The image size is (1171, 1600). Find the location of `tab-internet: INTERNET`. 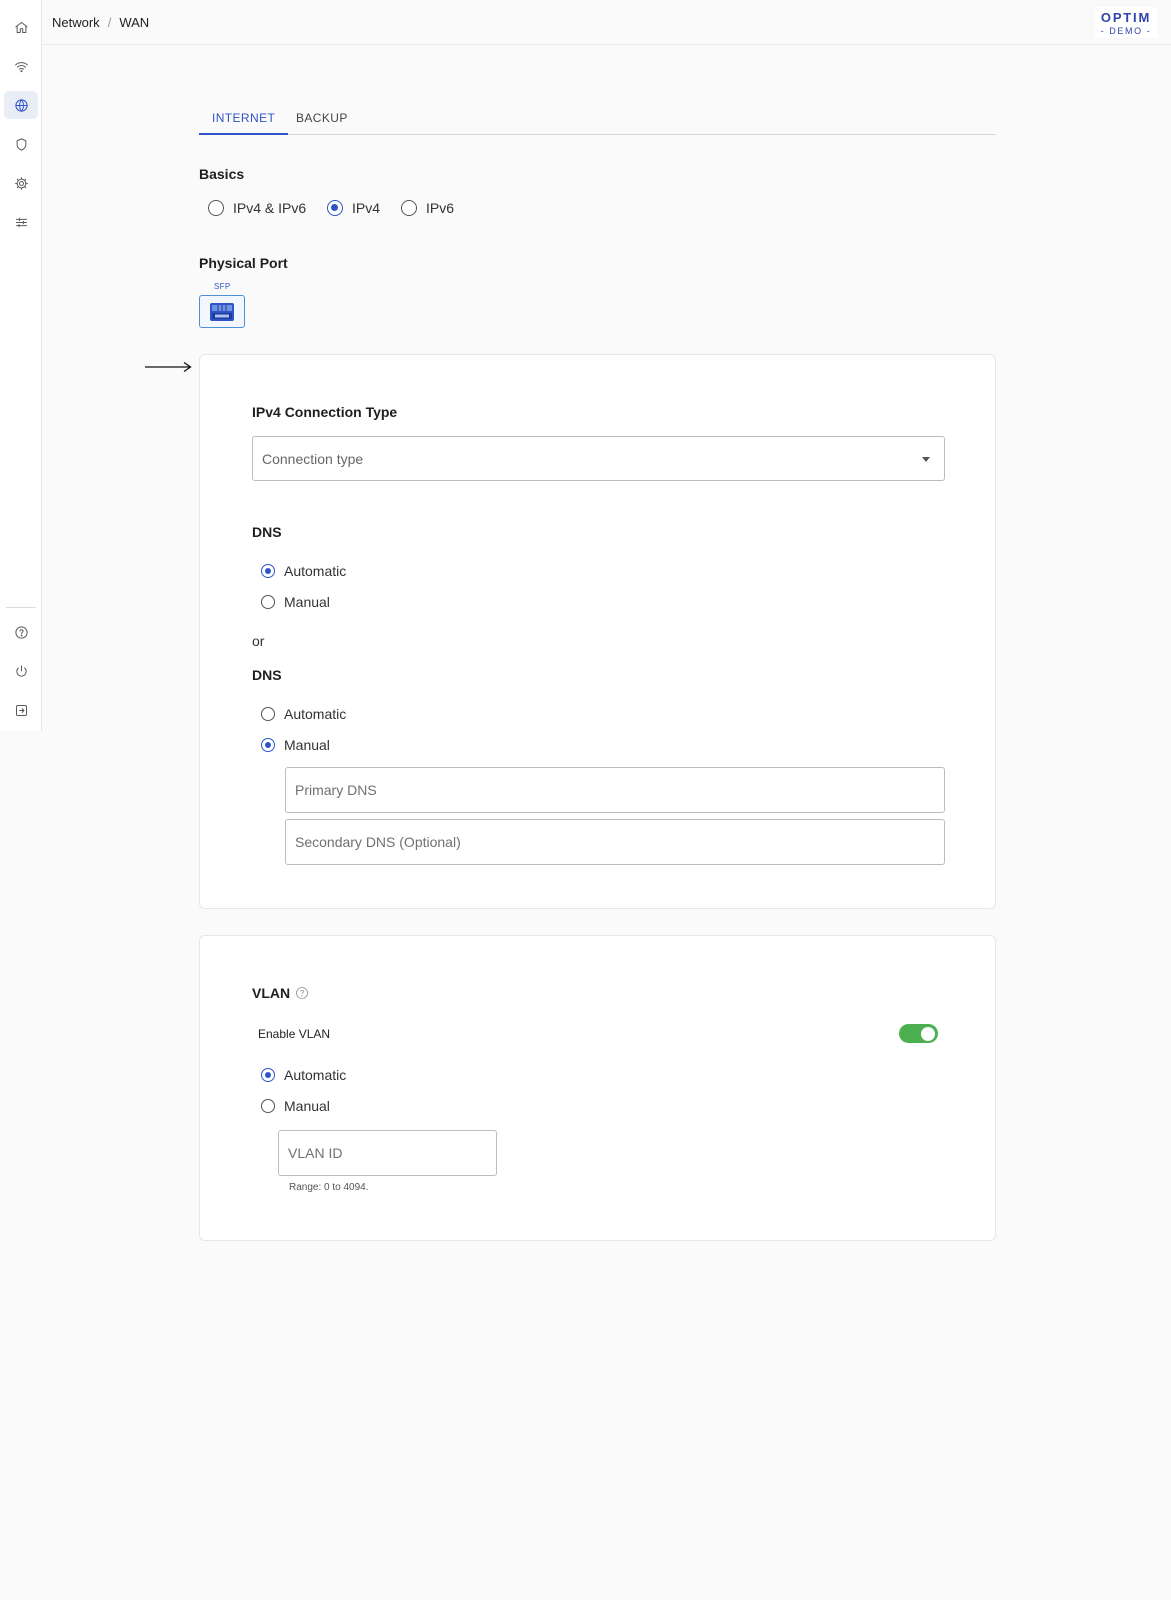

tab-internet: INTERNET is located at coordinates (244, 123).